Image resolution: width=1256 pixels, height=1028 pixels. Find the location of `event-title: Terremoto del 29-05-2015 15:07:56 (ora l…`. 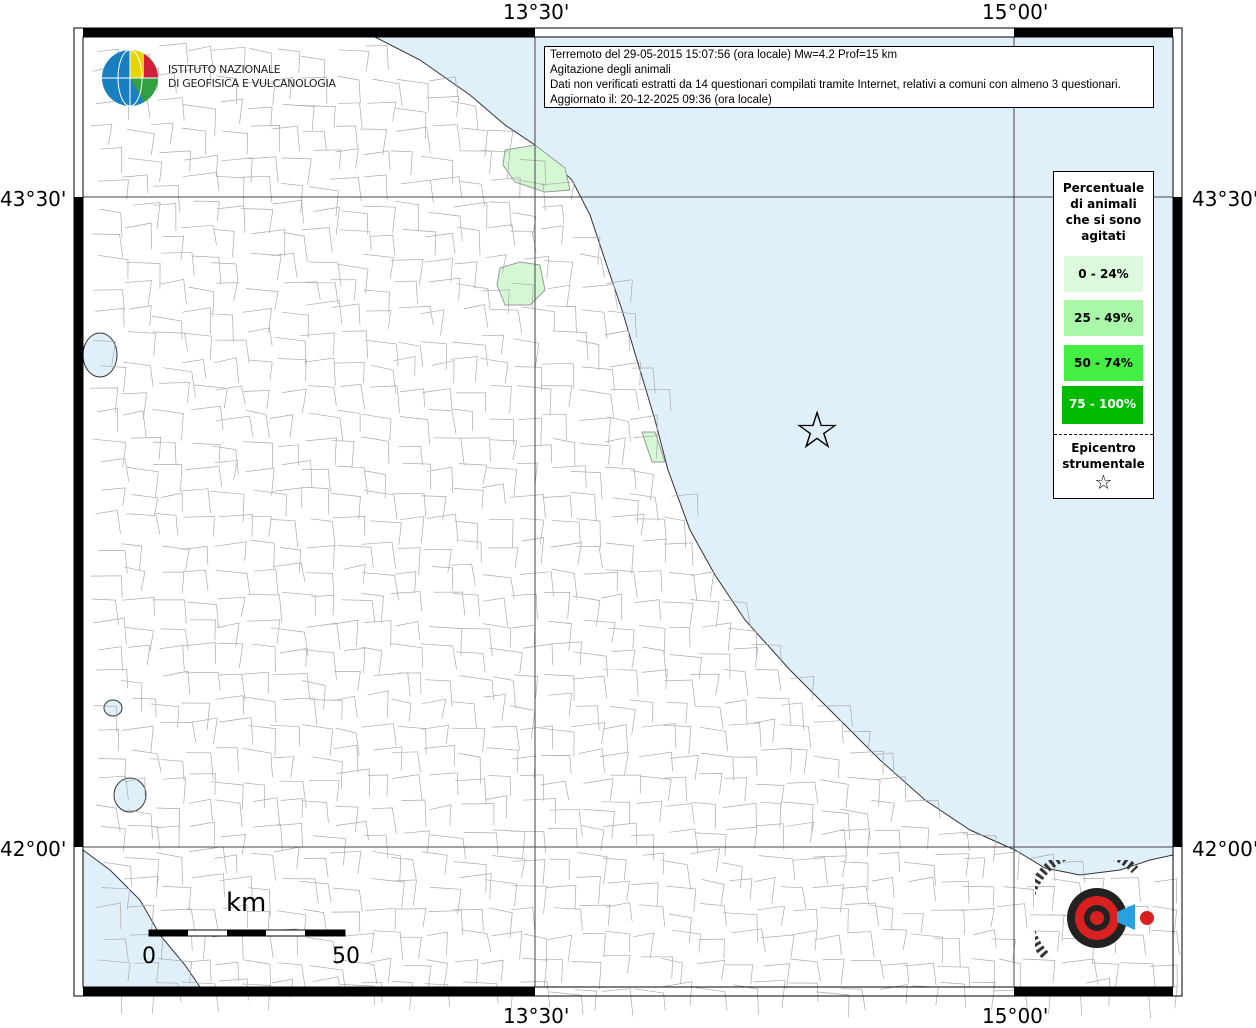

event-title: Terremoto del 29-05-2015 15:07:56 (ora l… is located at coordinates (724, 55).